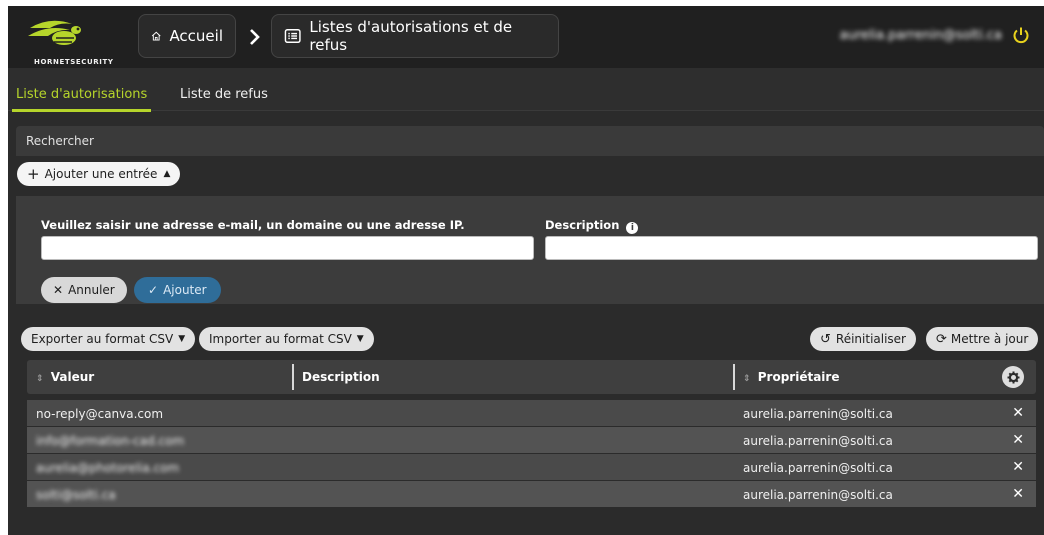 Image resolution: width=1044 pixels, height=535 pixels. Describe the element at coordinates (54, 32) in the screenshot. I see `hornet-logo-icon` at that location.